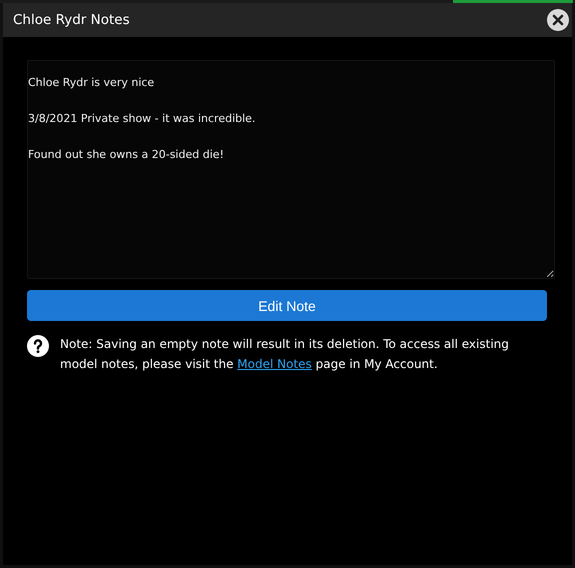  What do you see at coordinates (274, 364) in the screenshot?
I see `model-notes-link: Model Notes` at bounding box center [274, 364].